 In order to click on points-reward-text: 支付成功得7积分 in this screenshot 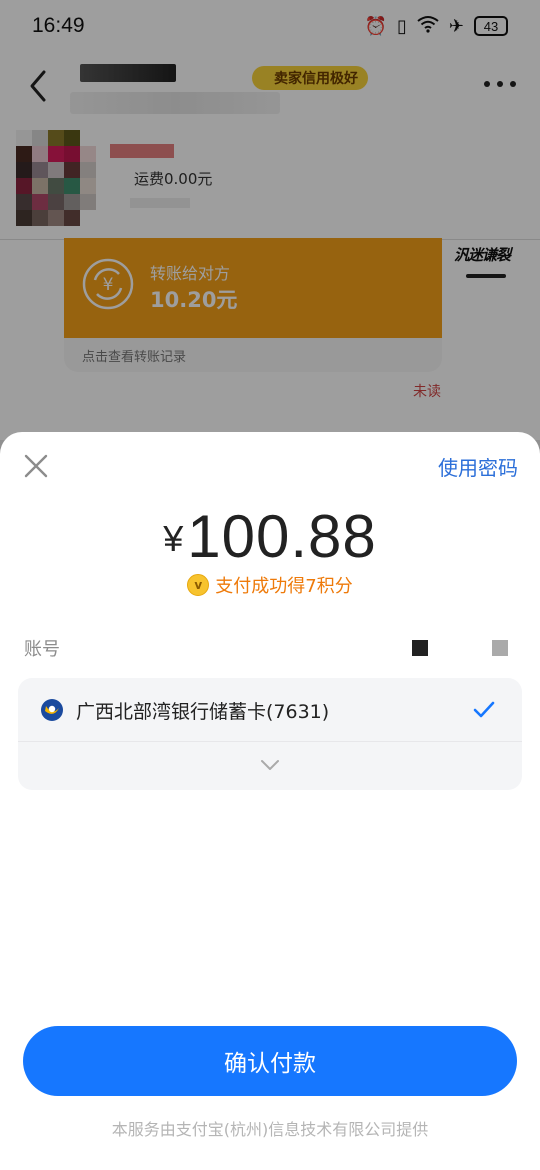, I will do `click(284, 586)`.